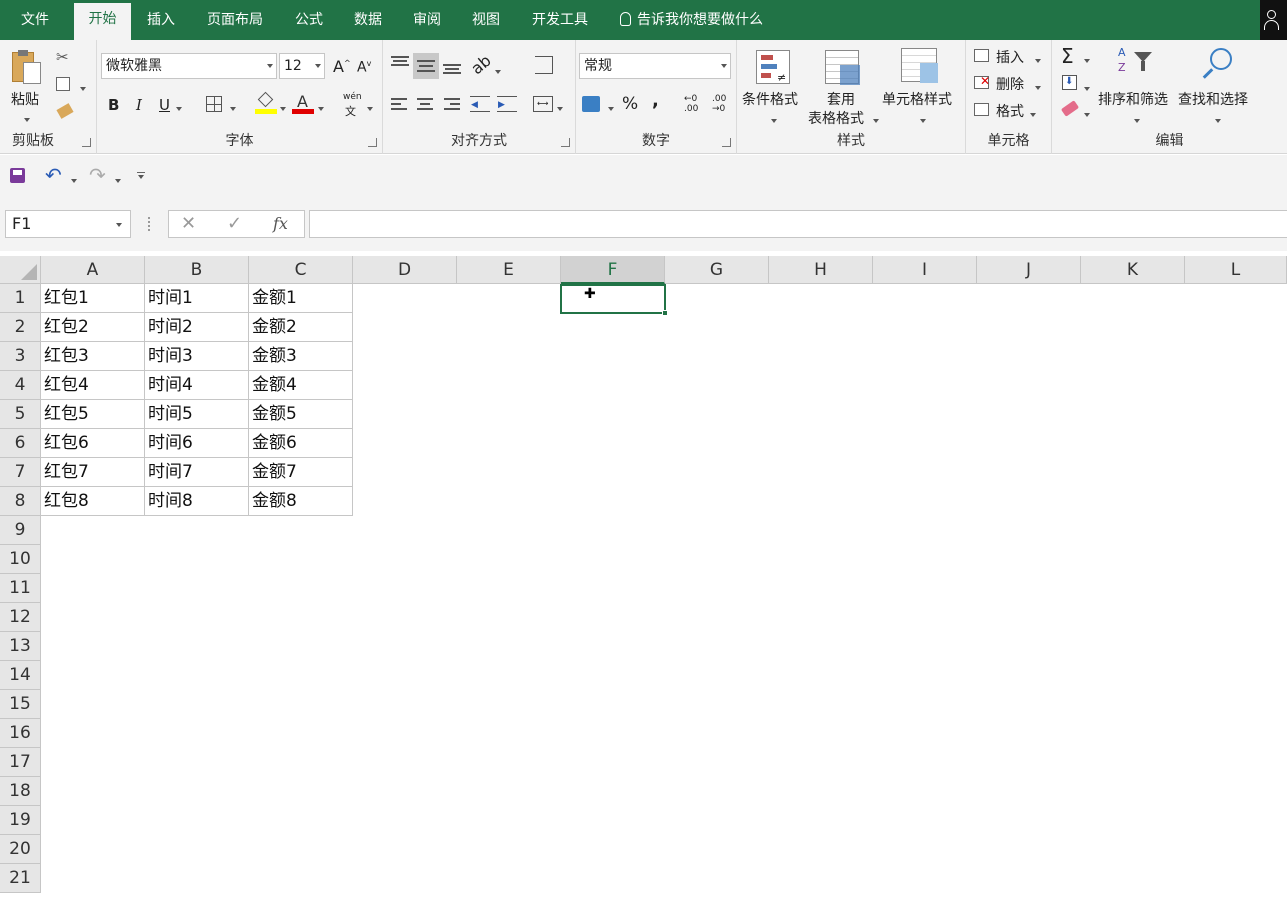 Image resolution: width=1287 pixels, height=903 pixels. Describe the element at coordinates (773, 67) in the screenshot. I see `conditional-formatting-icon: ≠` at that location.